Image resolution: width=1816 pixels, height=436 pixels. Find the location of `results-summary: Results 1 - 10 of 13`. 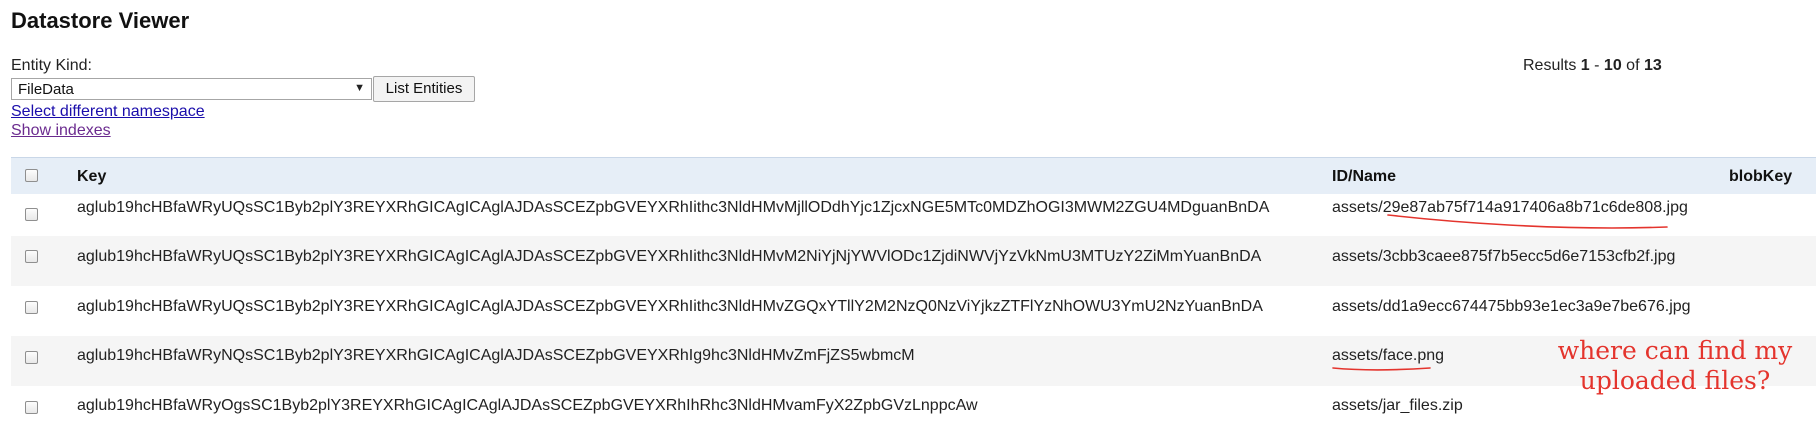

results-summary: Results 1 - 10 of 13 is located at coordinates (1592, 66).